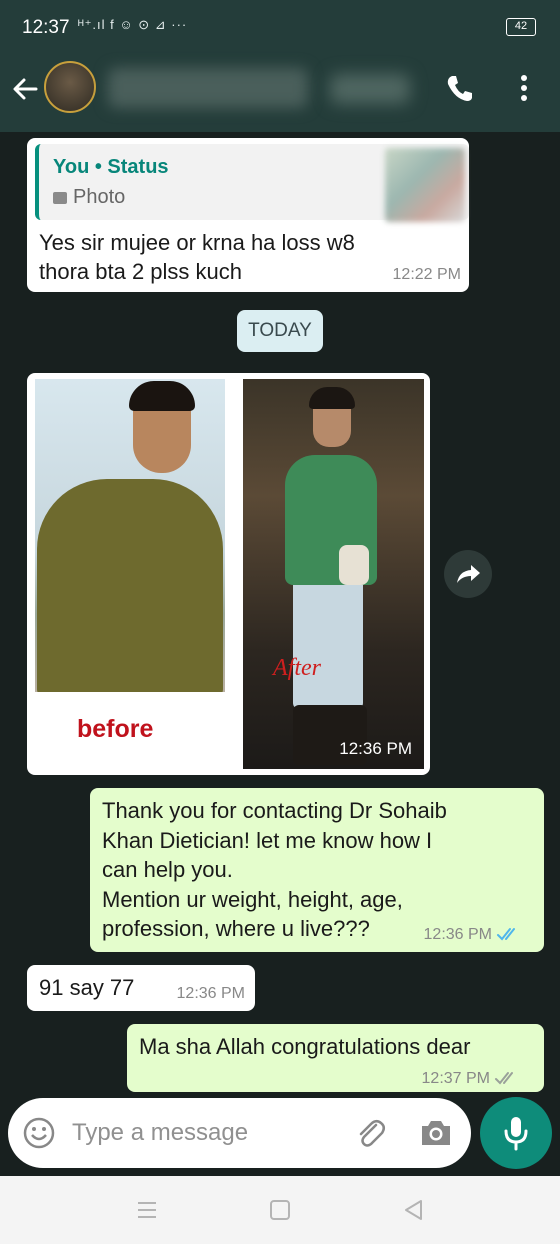 The height and width of the screenshot is (1244, 560). What do you see at coordinates (267, 840) in the screenshot?
I see `message-line: Khan Dietician! let me know how I` at bounding box center [267, 840].